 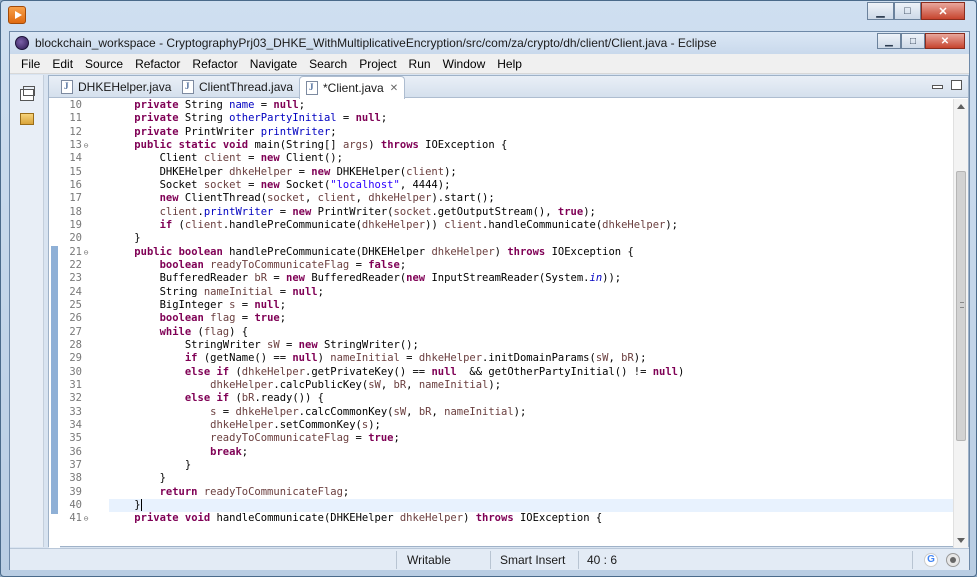 What do you see at coordinates (75, 171) in the screenshot?
I see `line-number: 15` at bounding box center [75, 171].